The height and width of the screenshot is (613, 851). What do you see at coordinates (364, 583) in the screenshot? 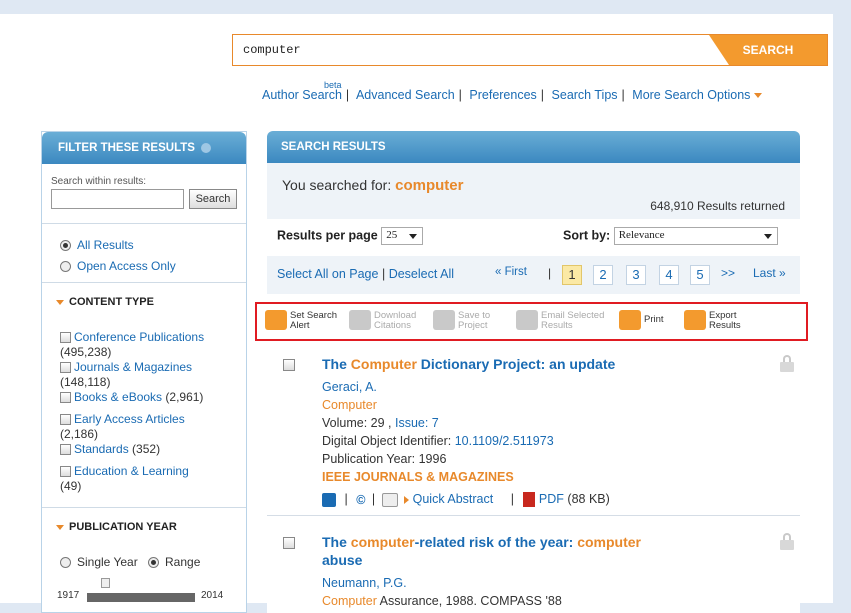
I see `result-author: Neumann, P.G.` at bounding box center [364, 583].